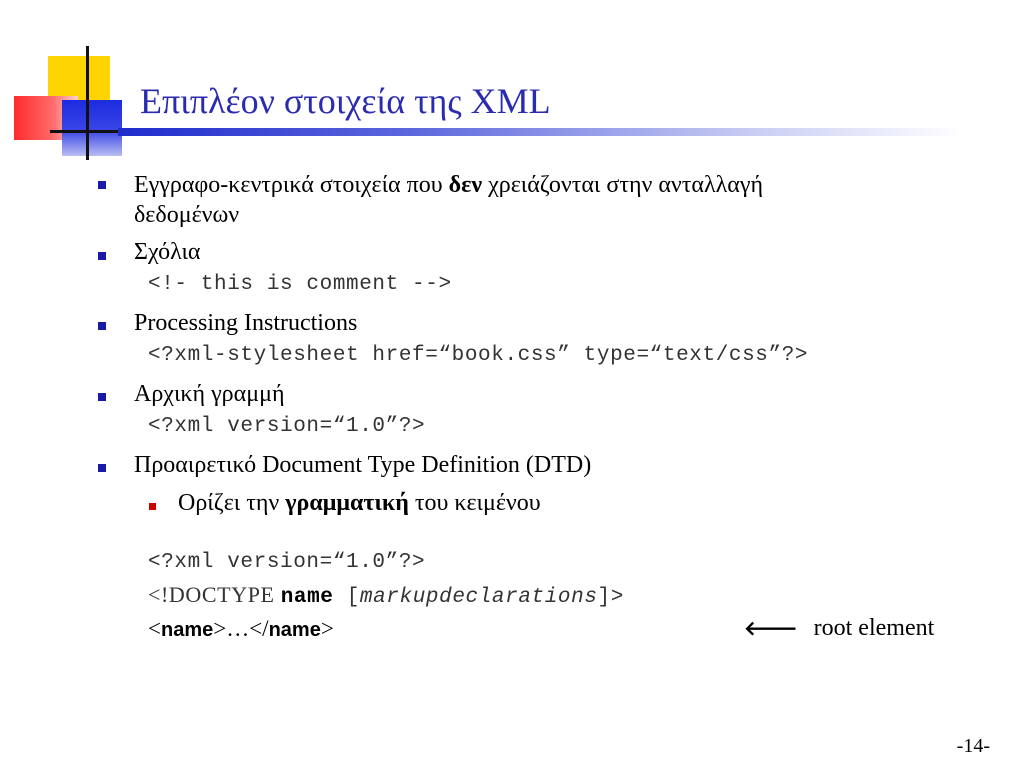 The image size is (1024, 768). I want to click on sub-pre: Ορίζει την, so click(232, 503).